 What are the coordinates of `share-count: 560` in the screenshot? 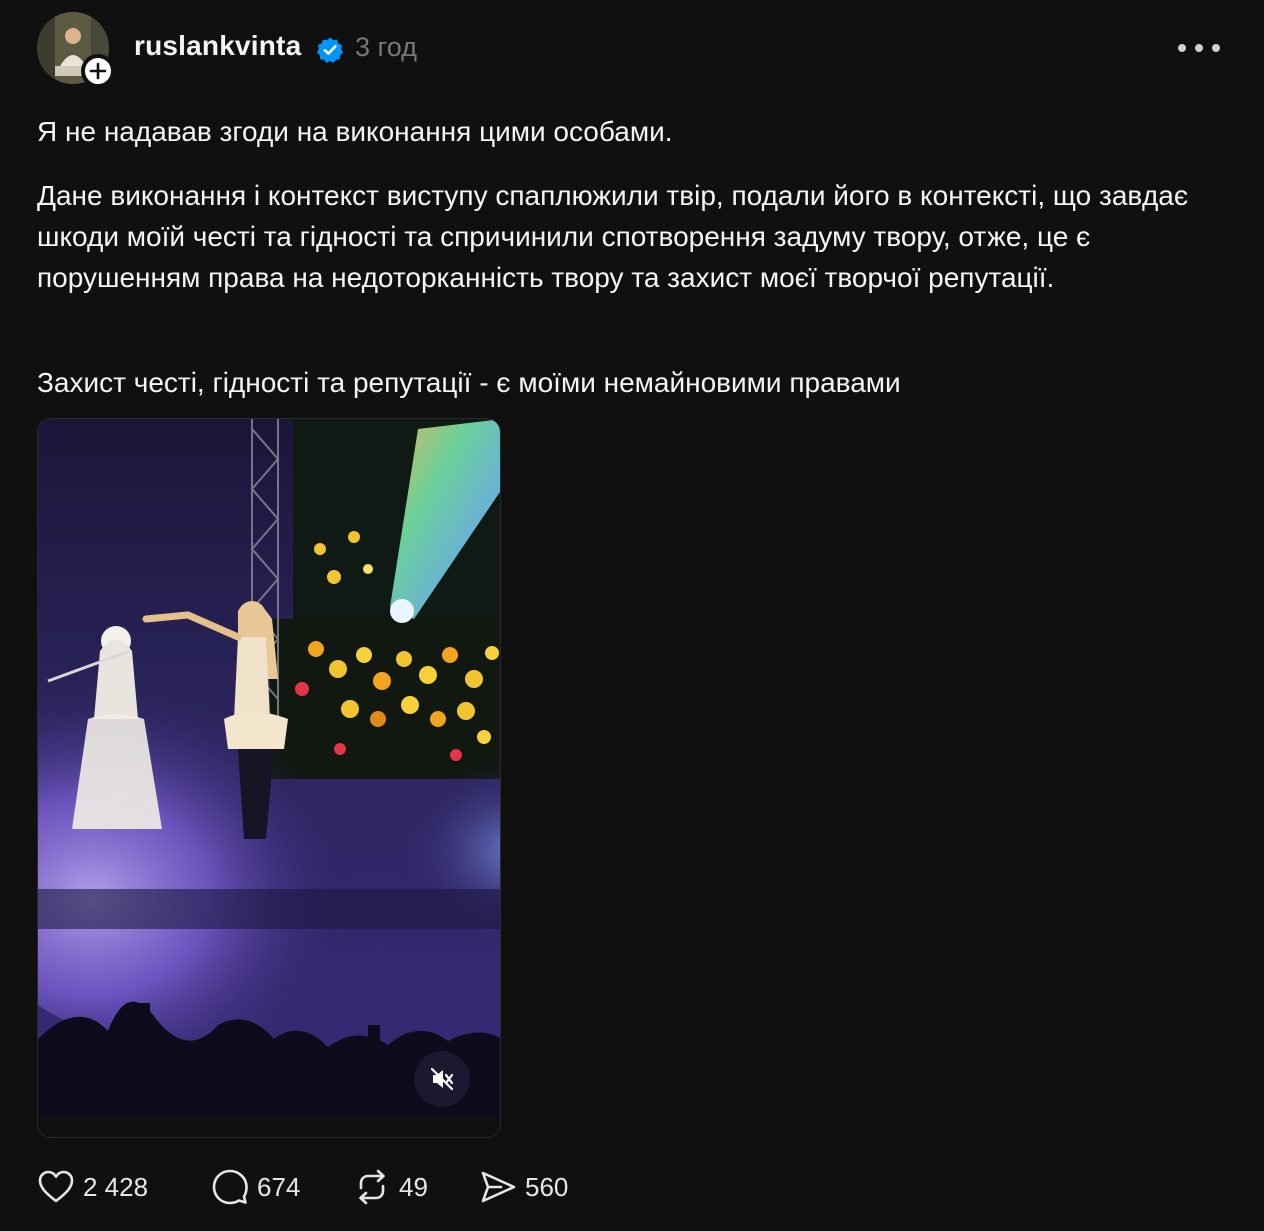 It's located at (547, 1186).